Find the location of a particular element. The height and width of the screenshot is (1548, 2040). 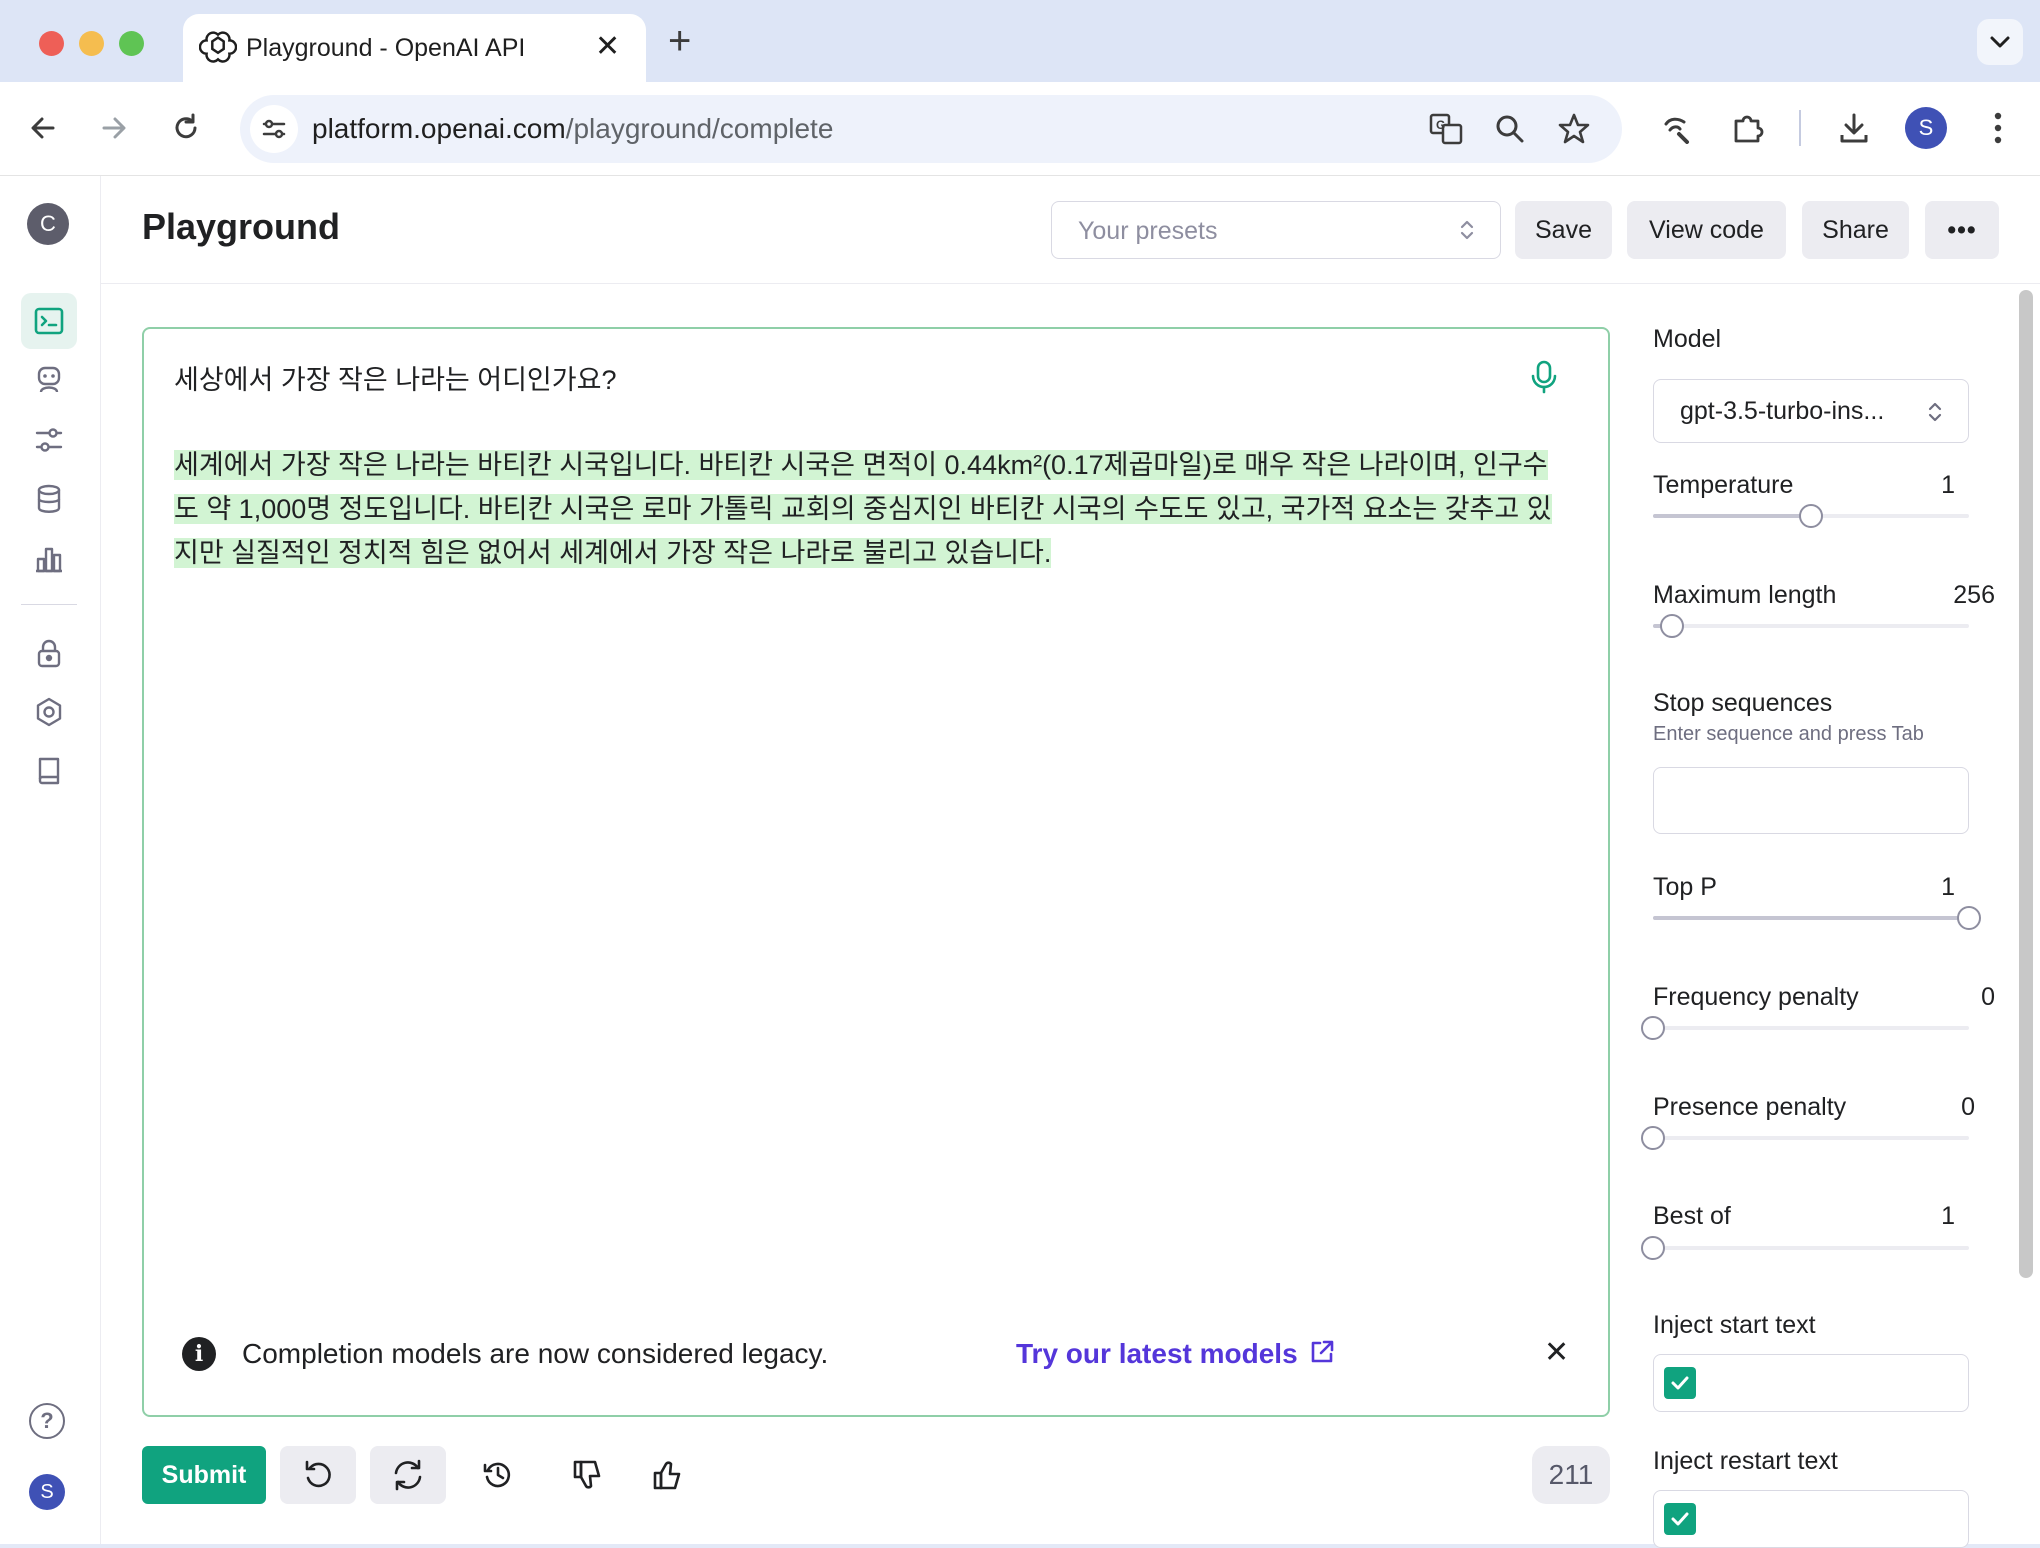

nav-fine-tuning is located at coordinates (49, 440).